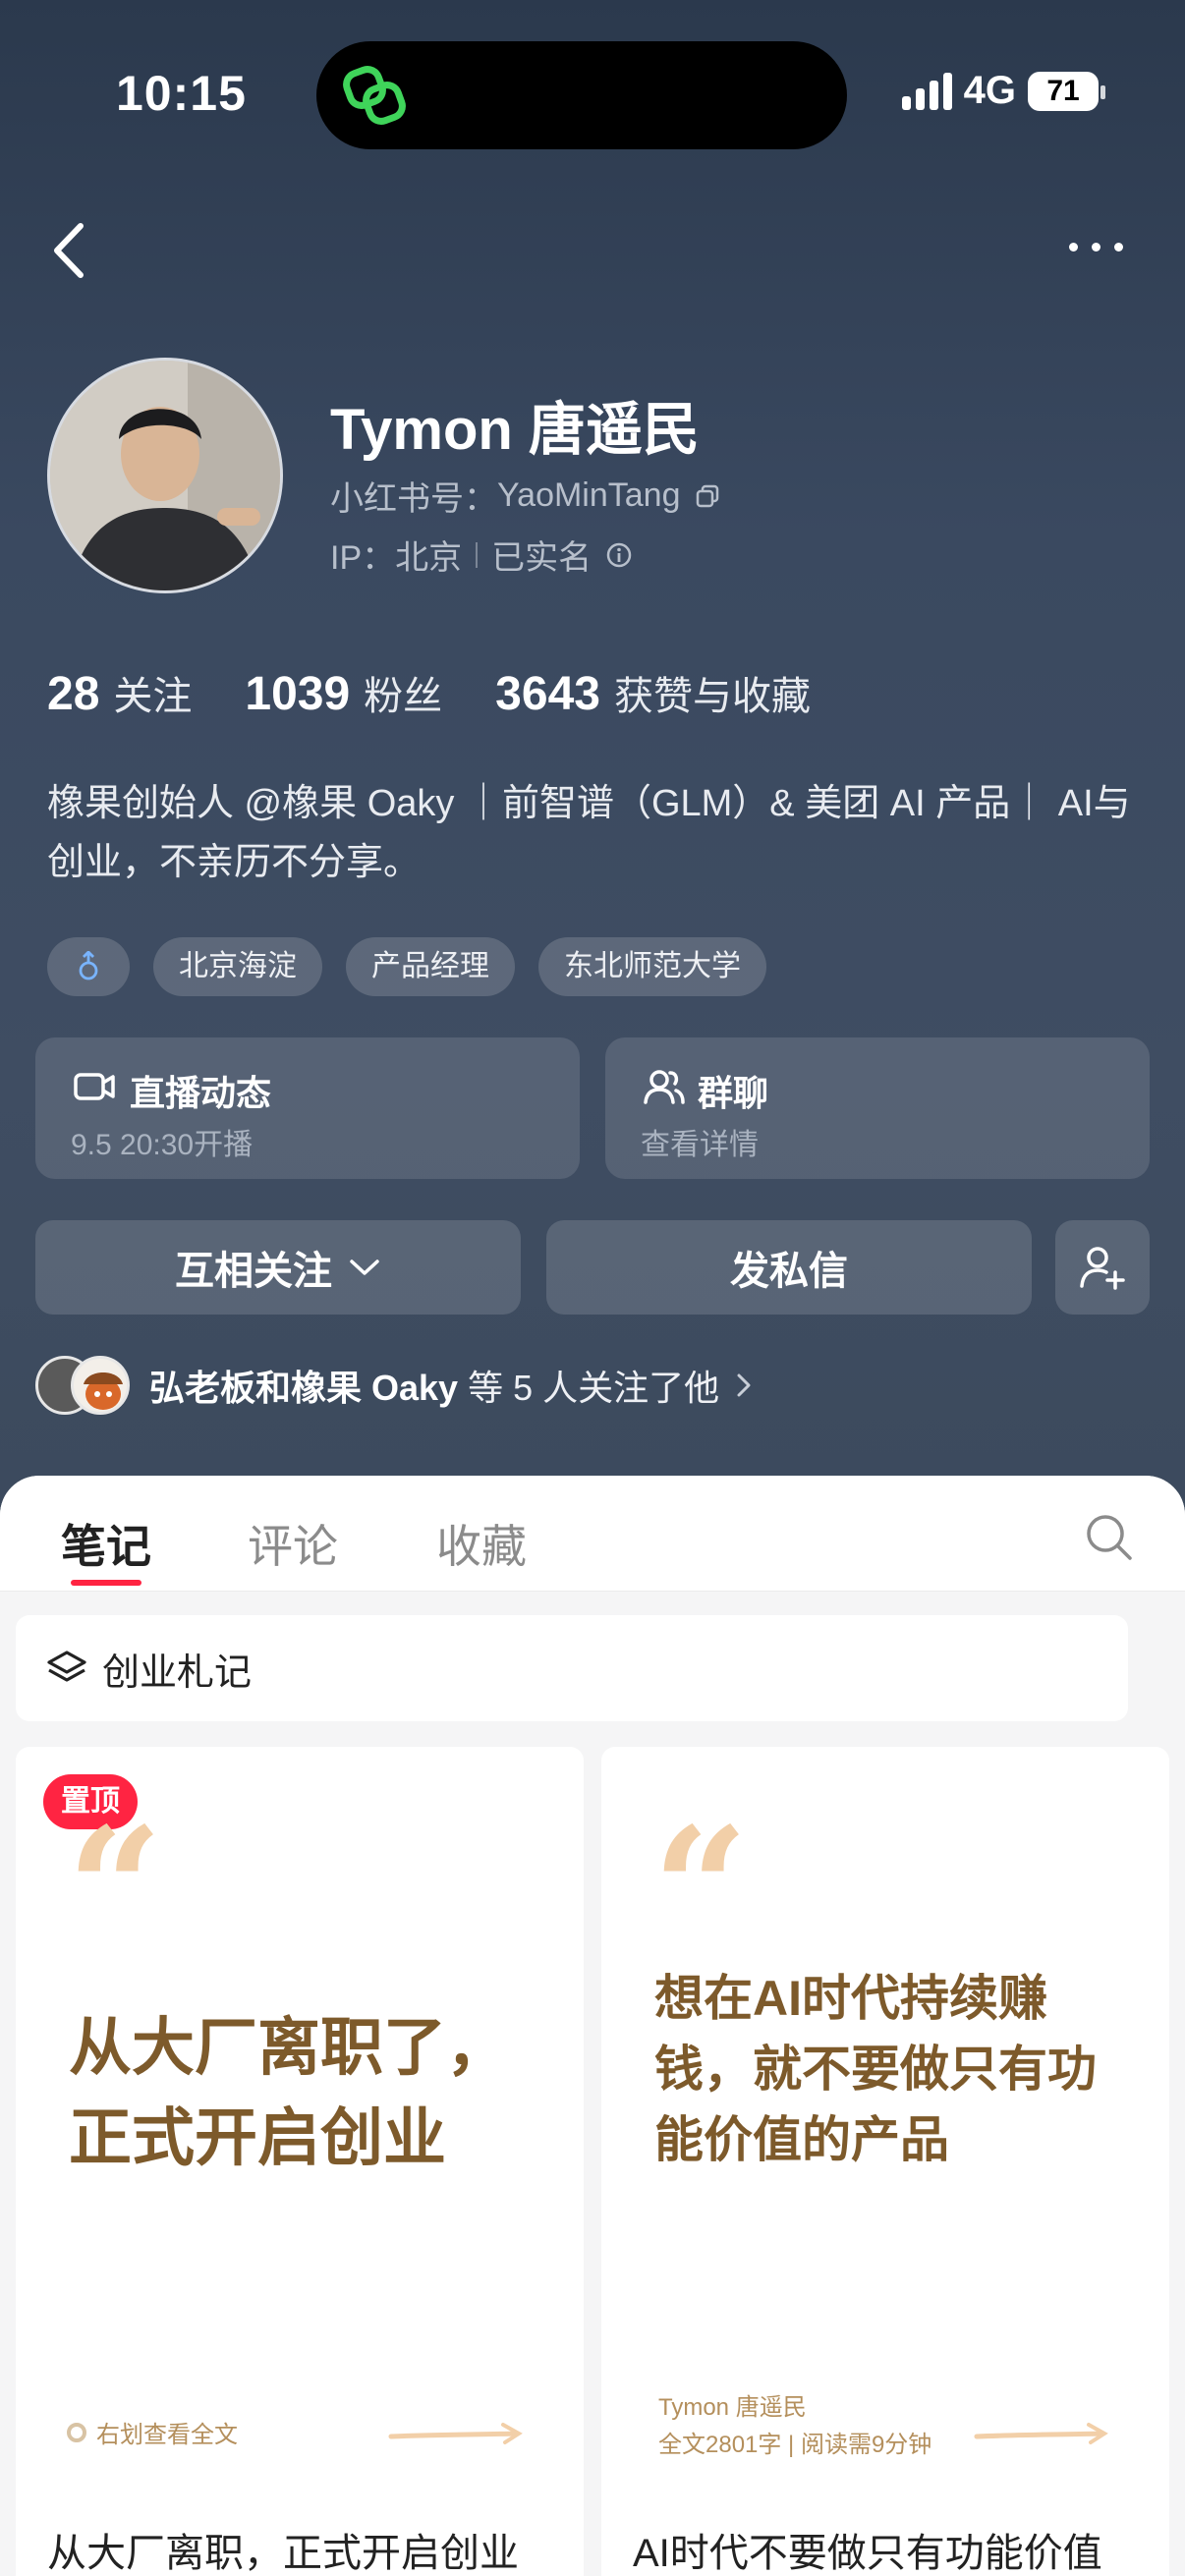  I want to click on stat-number: 3643, so click(548, 694).